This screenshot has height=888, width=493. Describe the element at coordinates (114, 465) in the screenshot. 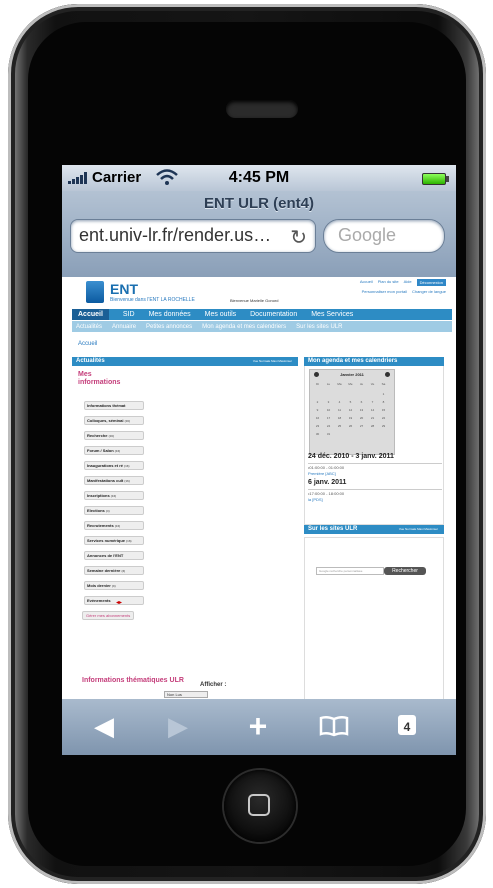

I see `tree-node: Inaugurations et ré (16)` at that location.